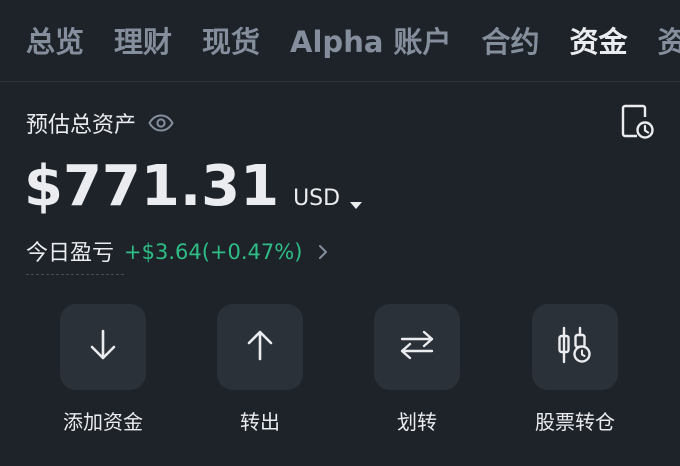 The width and height of the screenshot is (680, 466). What do you see at coordinates (231, 42) in the screenshot?
I see `tab-spot: 现货` at bounding box center [231, 42].